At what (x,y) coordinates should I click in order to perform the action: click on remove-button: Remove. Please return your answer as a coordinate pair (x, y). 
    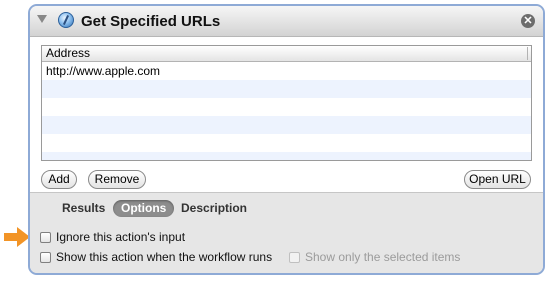
    Looking at the image, I should click on (117, 179).